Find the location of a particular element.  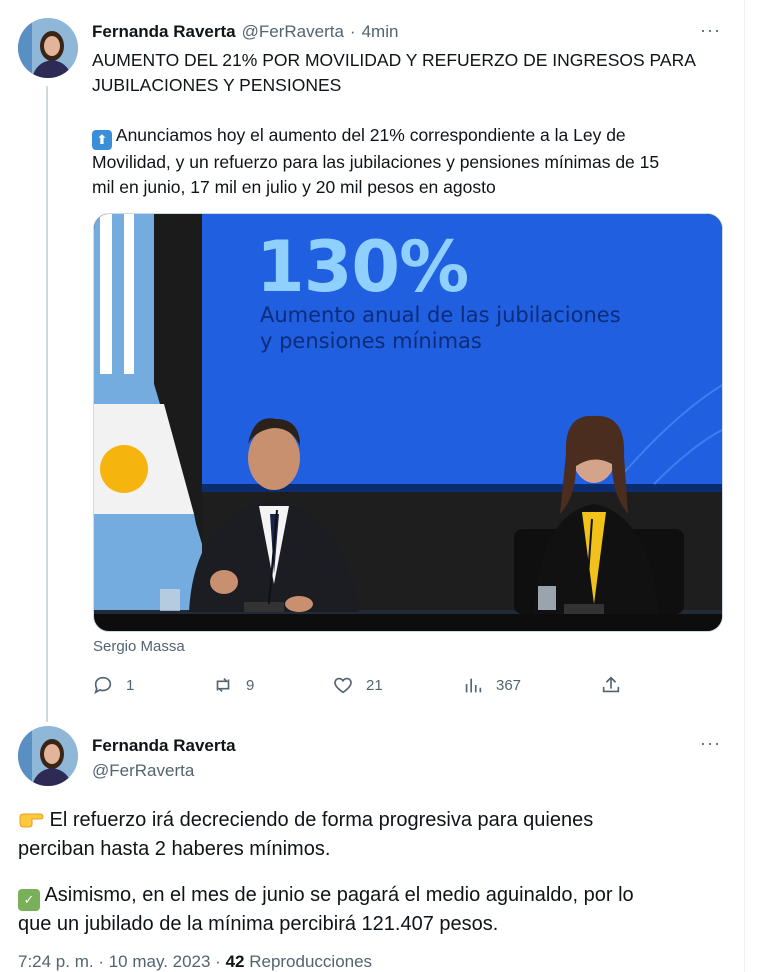

check-mark-emoji-icon: ✓ is located at coordinates (29, 900).